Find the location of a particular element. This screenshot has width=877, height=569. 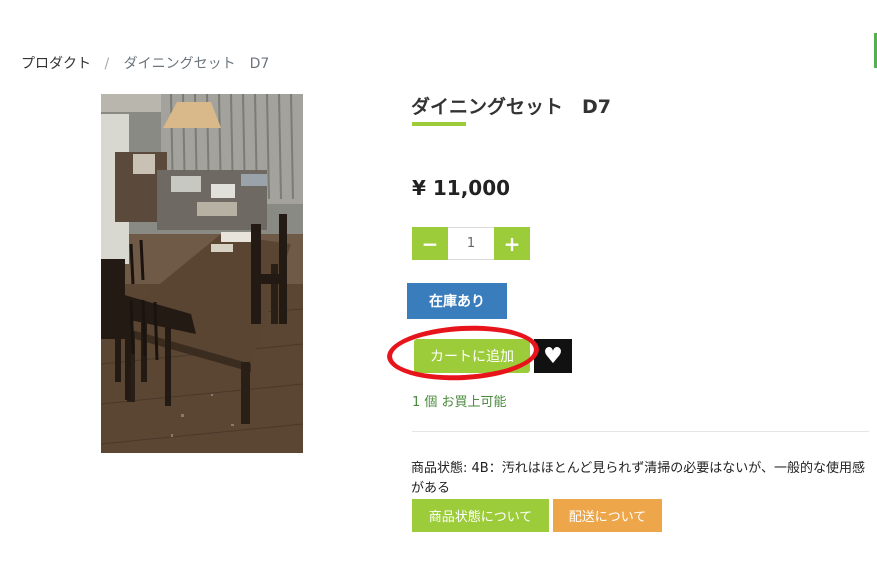

about-condition-button: 商品状態について is located at coordinates (480, 515).